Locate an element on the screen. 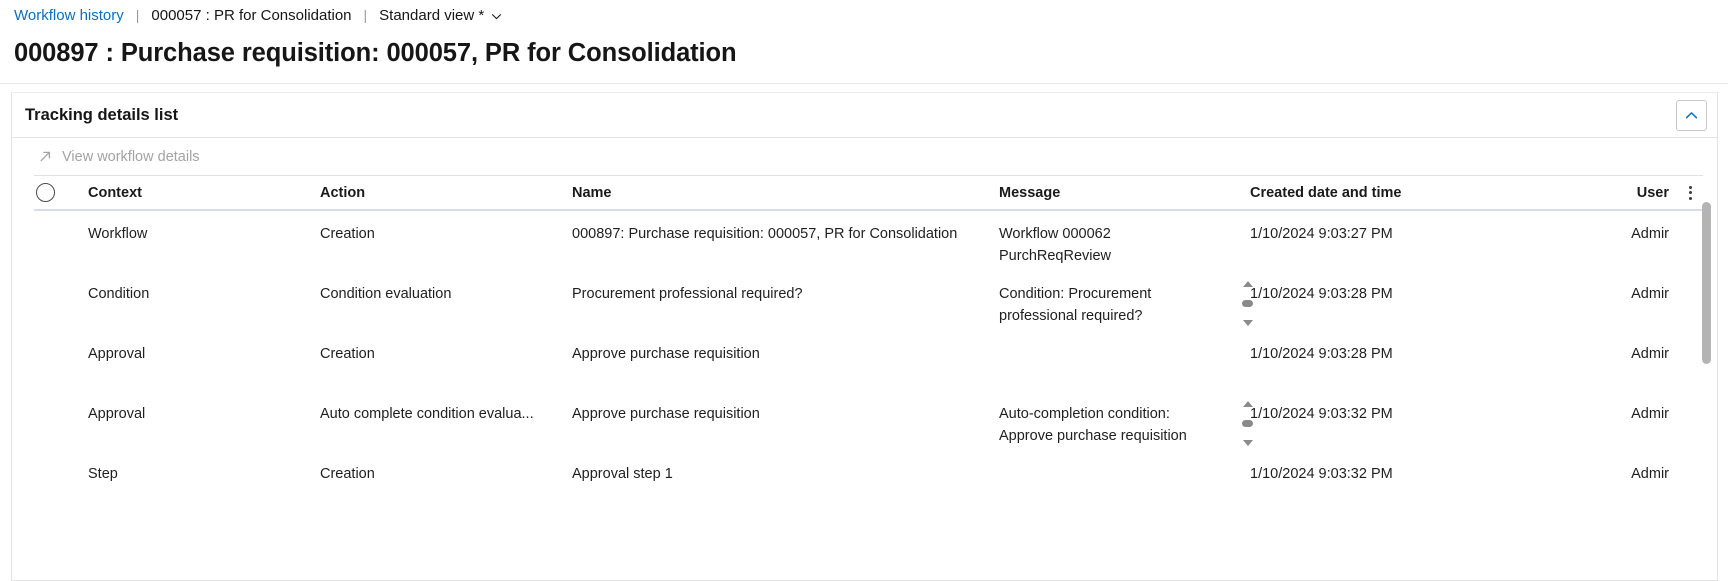  cell-action: Condition evaluation is located at coordinates (386, 294).